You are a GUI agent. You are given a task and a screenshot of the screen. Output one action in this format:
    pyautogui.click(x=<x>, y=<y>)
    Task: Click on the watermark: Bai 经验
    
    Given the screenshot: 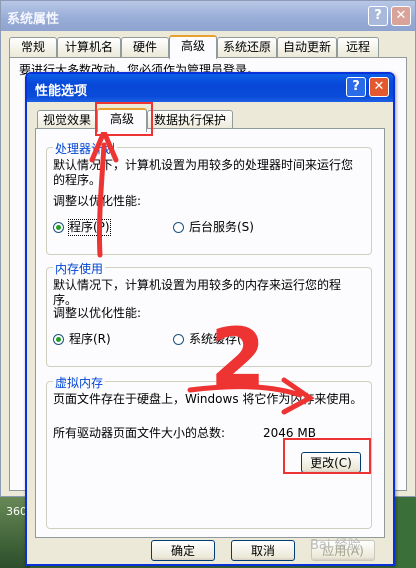 What is the action you would take?
    pyautogui.click(x=335, y=545)
    